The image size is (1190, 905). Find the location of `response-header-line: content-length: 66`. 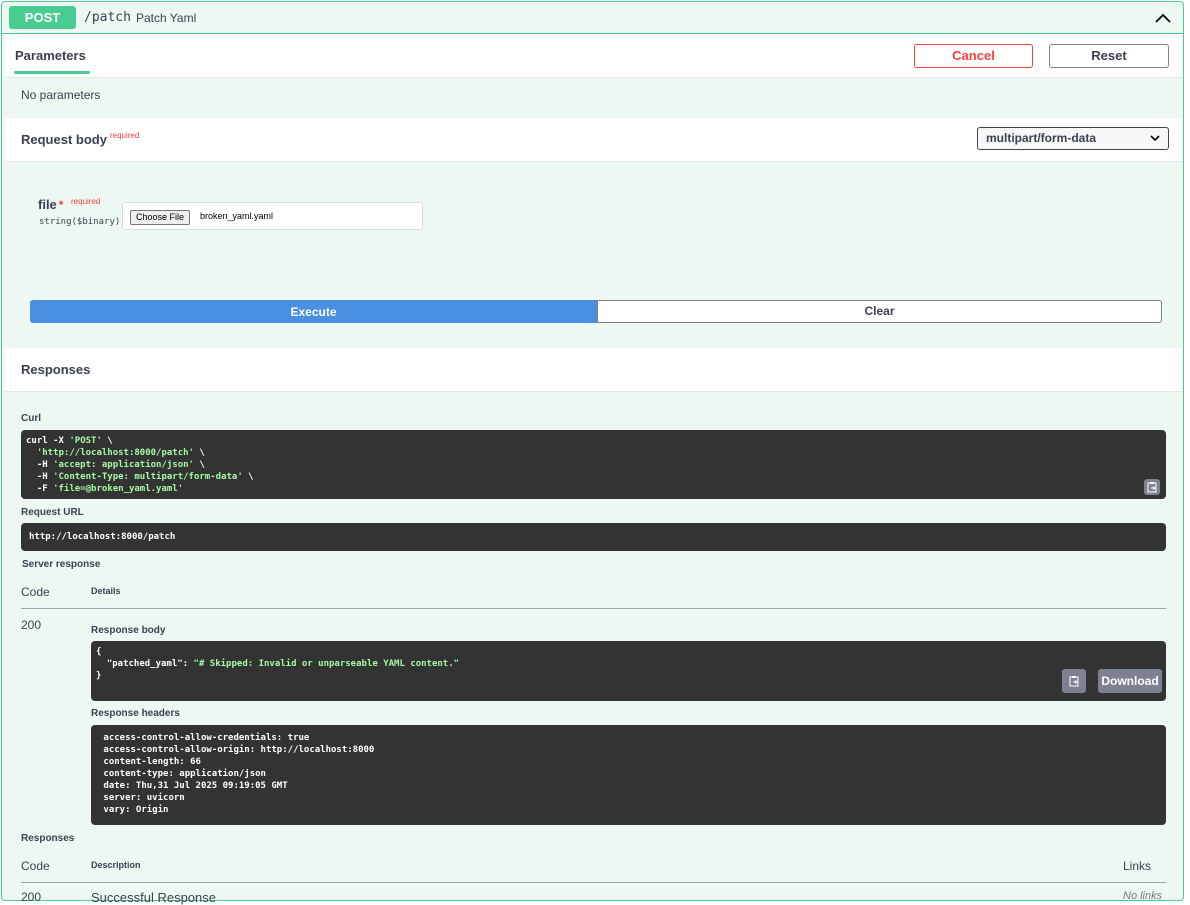

response-header-line: content-length: 66 is located at coordinates (149, 762).